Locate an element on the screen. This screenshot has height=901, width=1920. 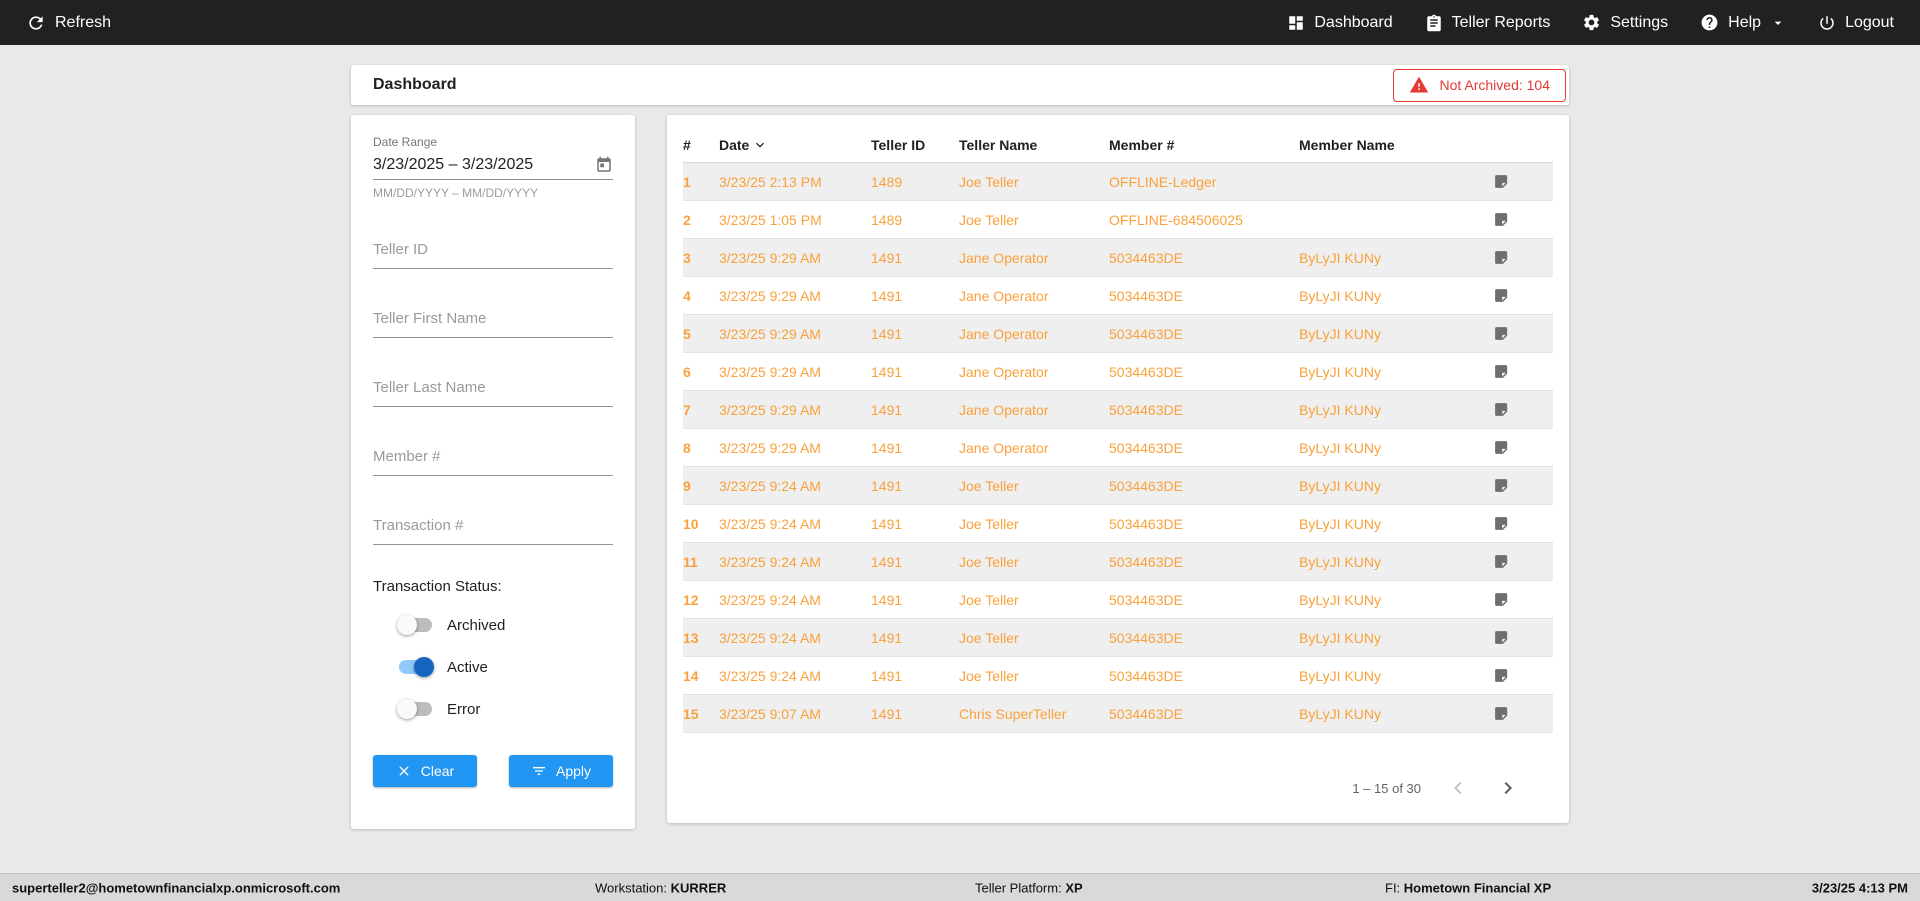
col-header-num: # is located at coordinates (687, 144).